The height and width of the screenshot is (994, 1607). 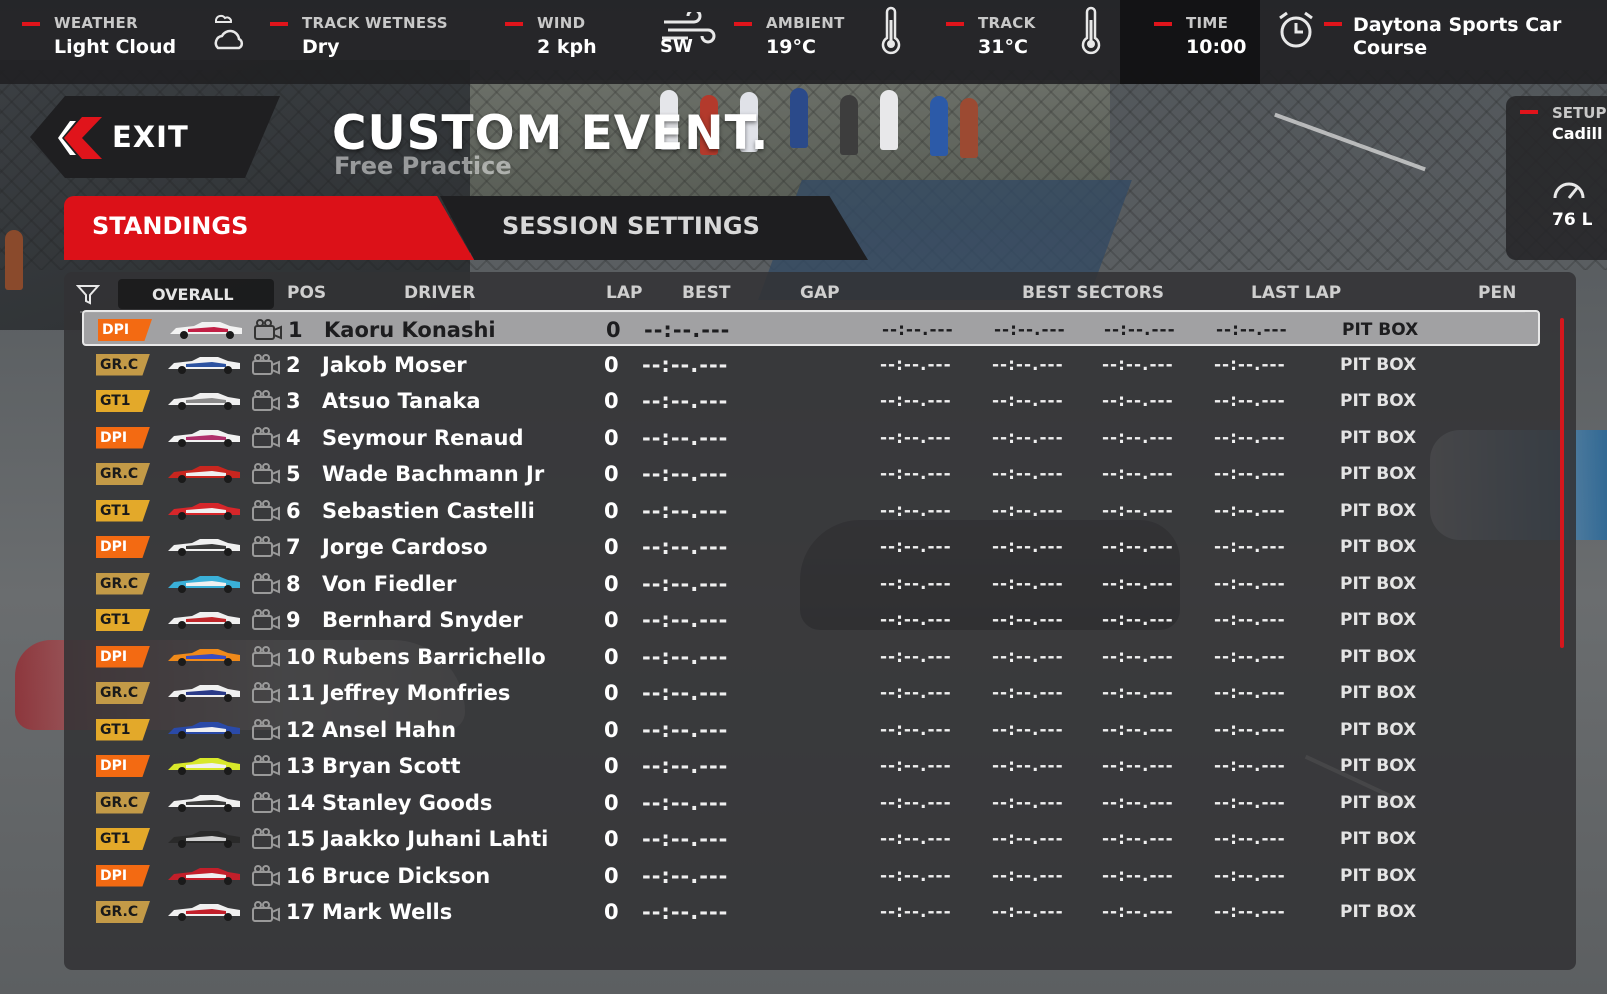 What do you see at coordinates (301, 729) in the screenshot?
I see `position: 12` at bounding box center [301, 729].